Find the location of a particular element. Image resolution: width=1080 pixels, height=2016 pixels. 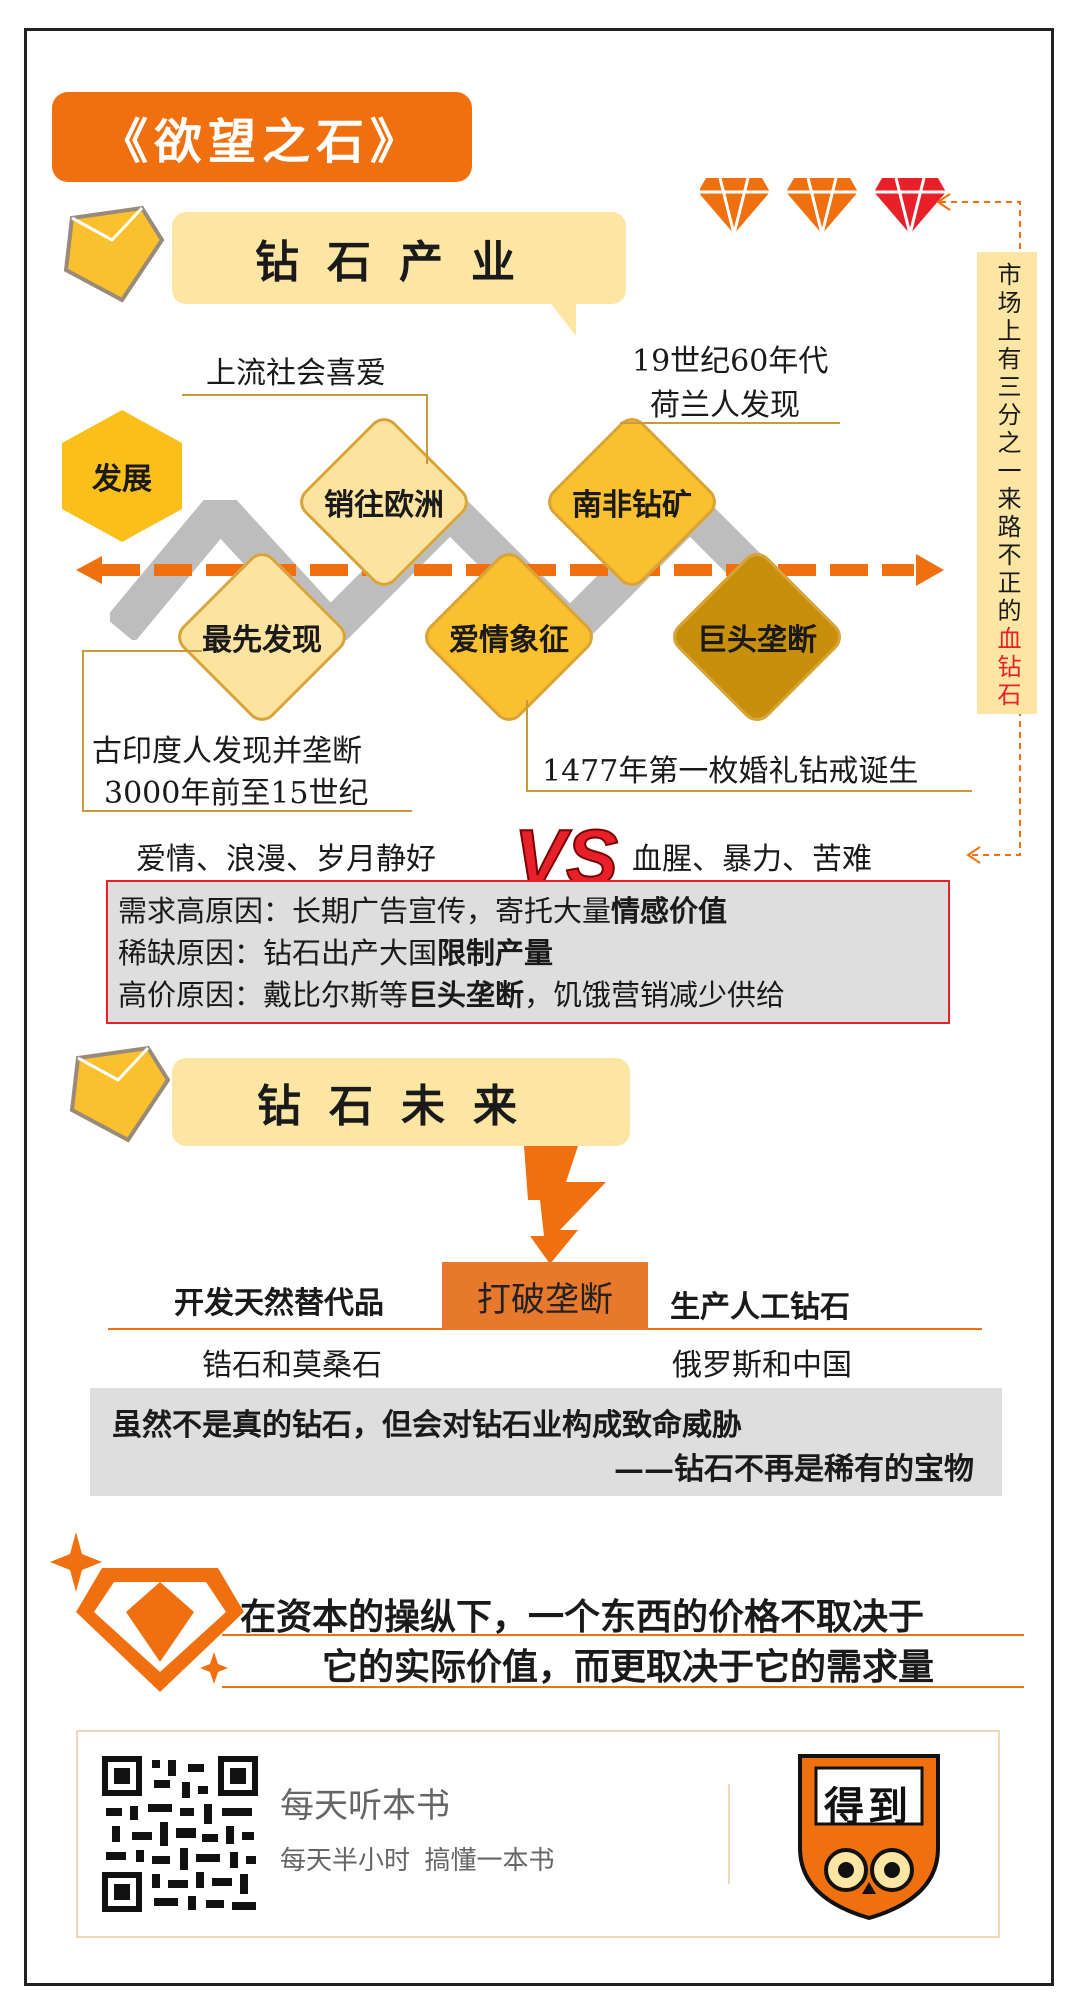

qr-code-icon is located at coordinates (180, 1834).